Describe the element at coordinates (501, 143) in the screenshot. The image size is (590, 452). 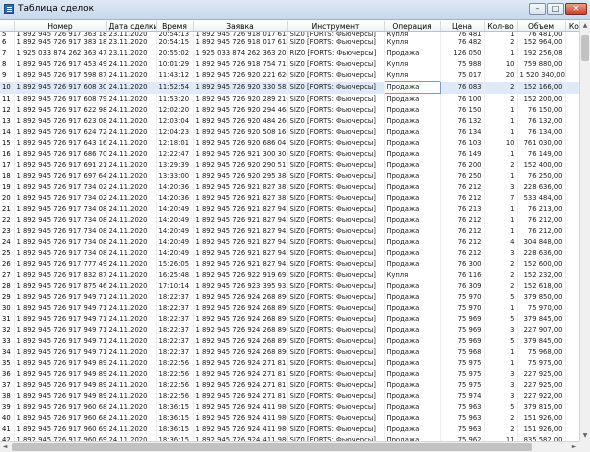
I see `cell-quantity: 10` at that location.